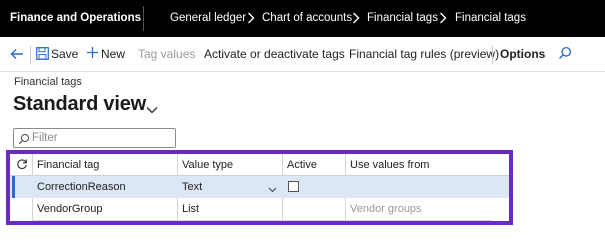  Describe the element at coordinates (402, 18) in the screenshot. I see `breadcrumb-financial-tags: Financial tags` at that location.